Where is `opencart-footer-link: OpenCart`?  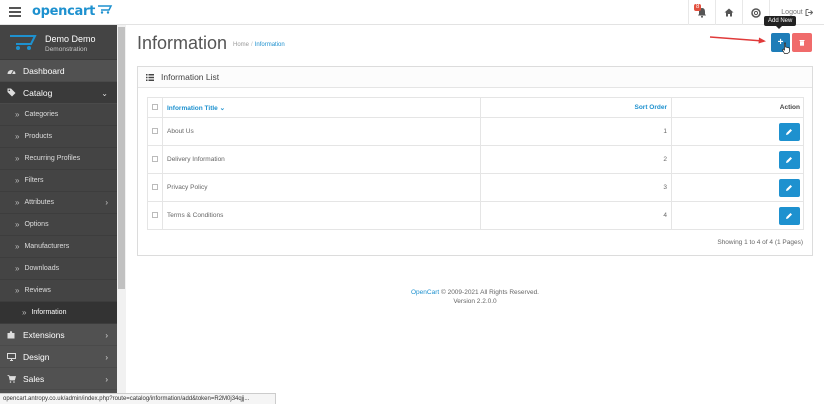
opencart-footer-link: OpenCart is located at coordinates (425, 292).